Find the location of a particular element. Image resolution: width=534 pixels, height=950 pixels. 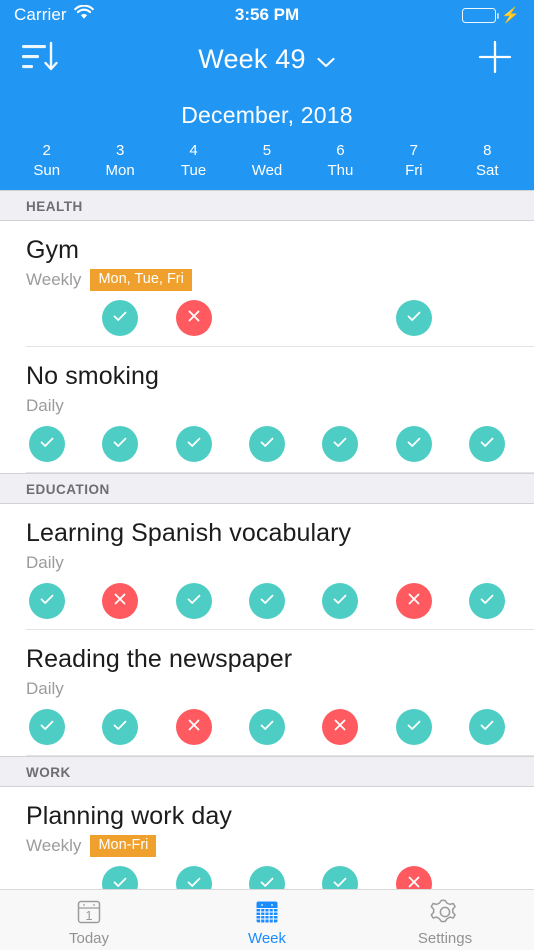

habit-row: No smoking Daily is located at coordinates (280, 410).